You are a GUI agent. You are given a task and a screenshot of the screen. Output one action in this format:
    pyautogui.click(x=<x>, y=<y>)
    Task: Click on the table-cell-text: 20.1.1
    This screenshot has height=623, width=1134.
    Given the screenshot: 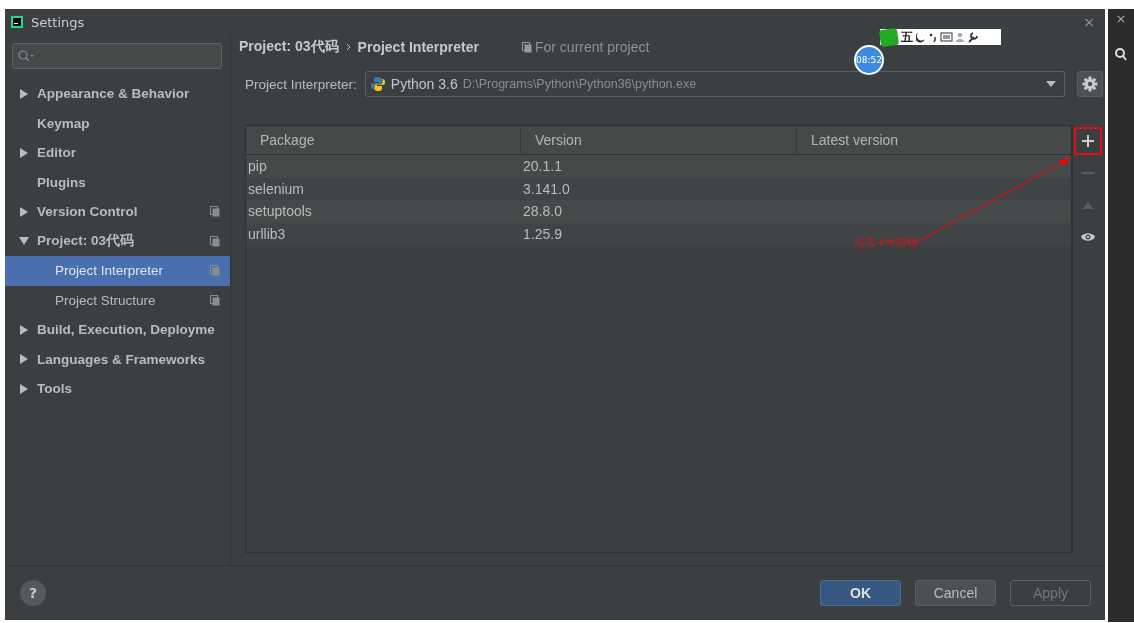 What is the action you would take?
    pyautogui.click(x=542, y=166)
    